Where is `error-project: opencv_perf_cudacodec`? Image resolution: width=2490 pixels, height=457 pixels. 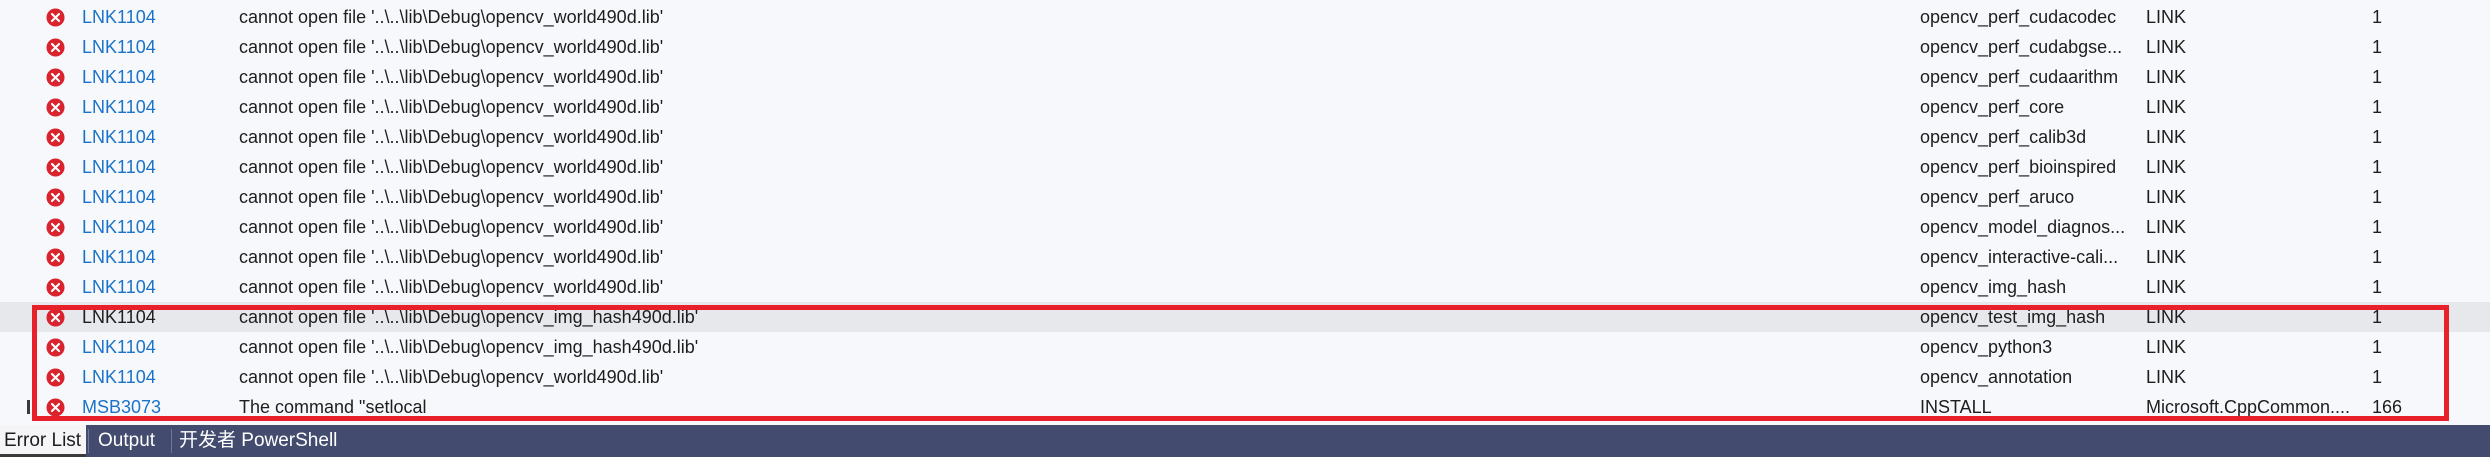
error-project: opencv_perf_cudacodec is located at coordinates (2018, 17).